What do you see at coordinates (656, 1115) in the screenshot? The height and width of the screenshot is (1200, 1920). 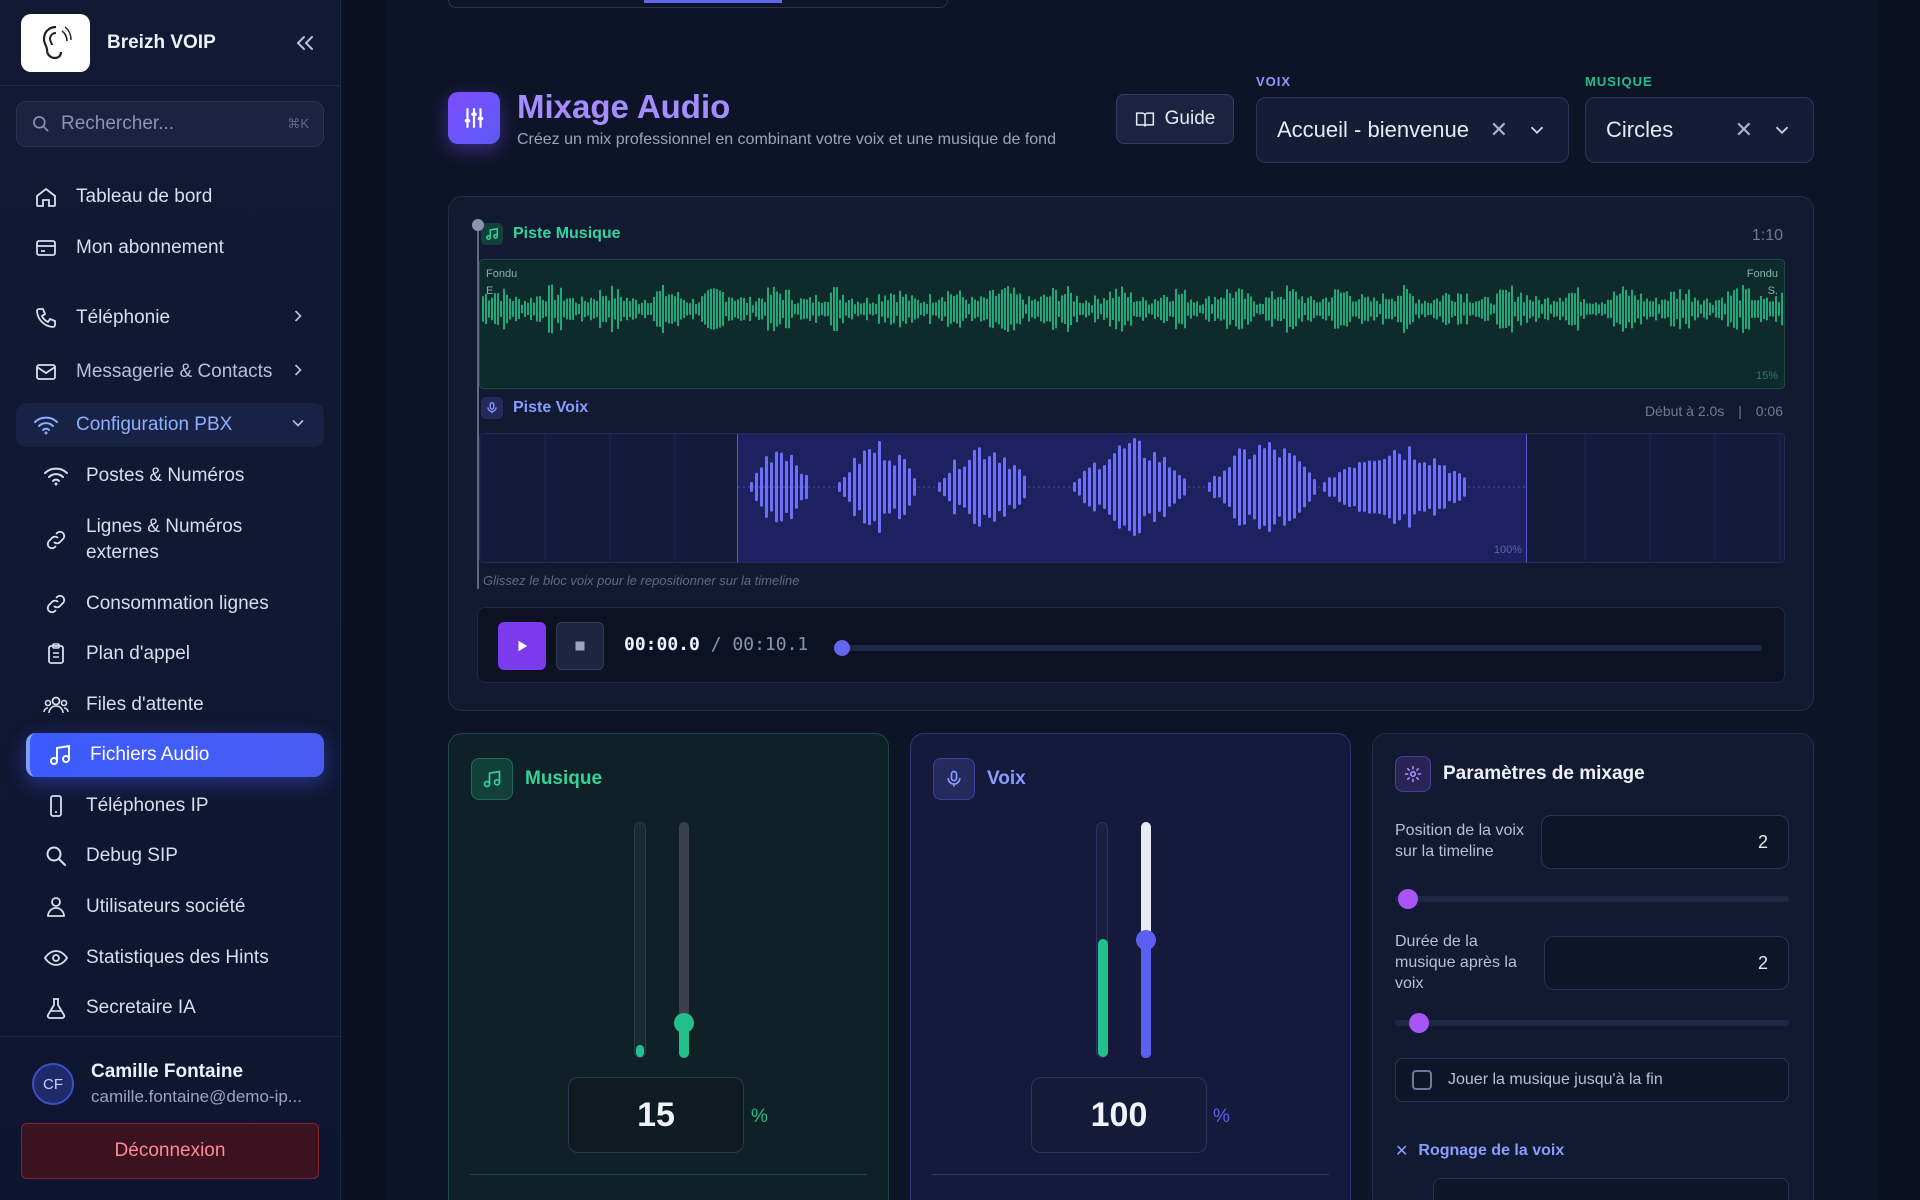 I see `music-volume-input: 15` at bounding box center [656, 1115].